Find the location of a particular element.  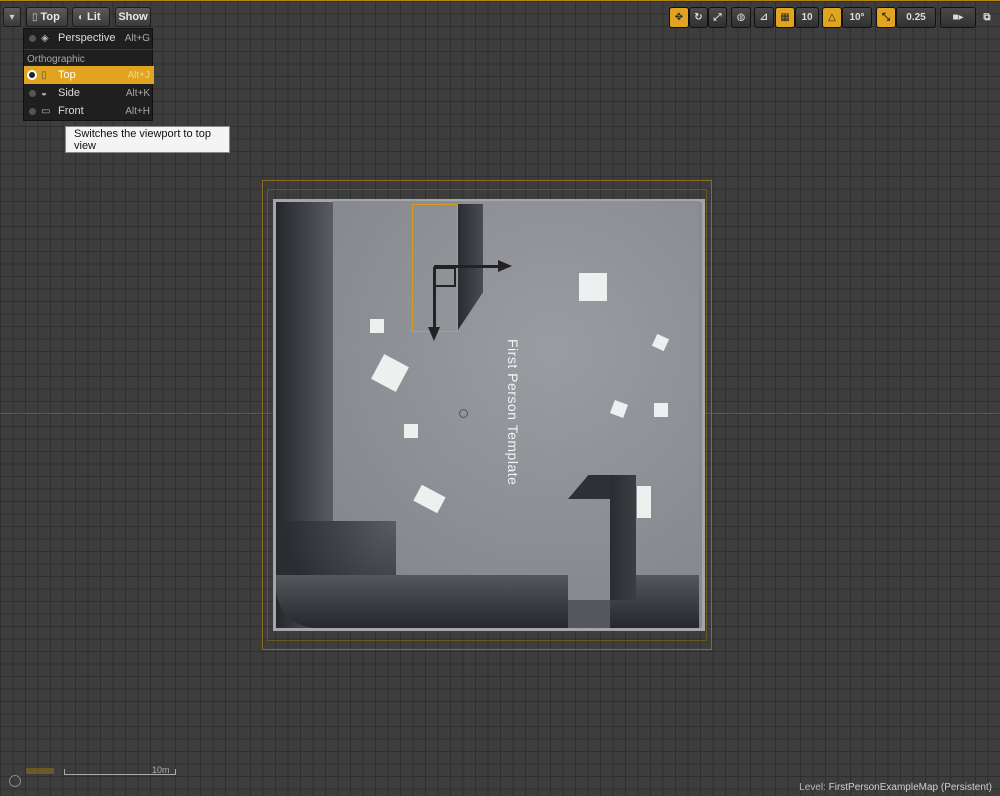

lighting-mode-button: ◐ Lit is located at coordinates (91, 17).